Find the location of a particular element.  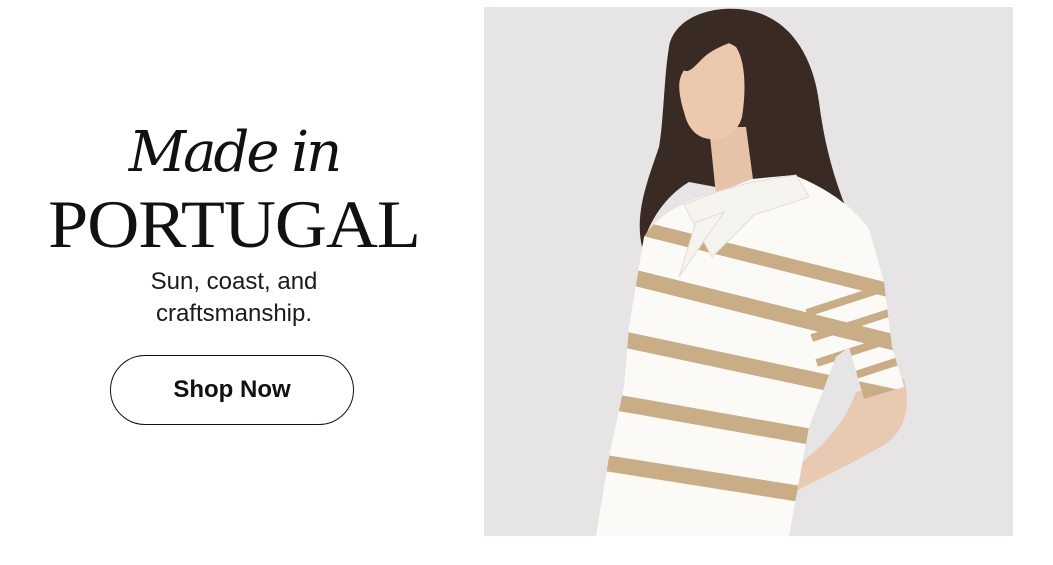

shop-now-button: Shop Now is located at coordinates (232, 390).